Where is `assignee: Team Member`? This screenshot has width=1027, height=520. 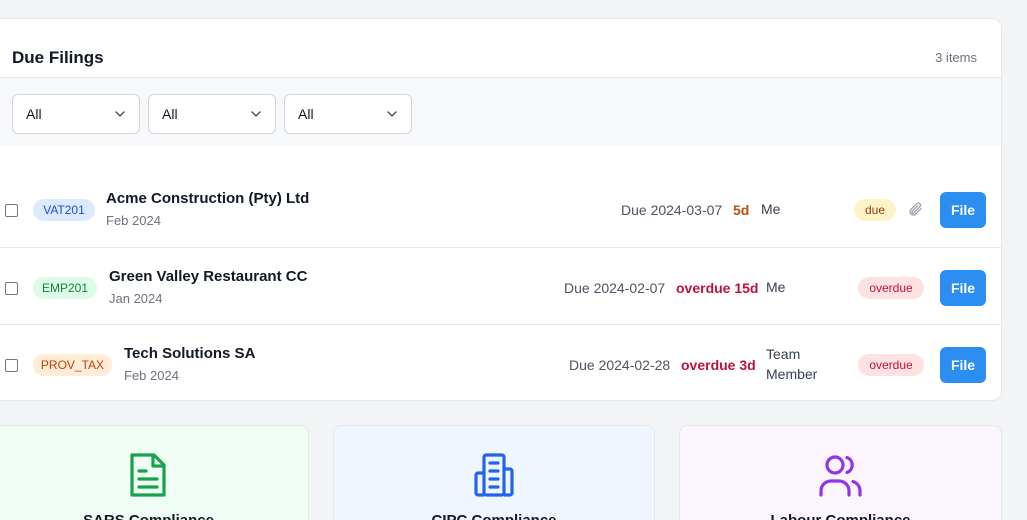
assignee: Team Member is located at coordinates (791, 364).